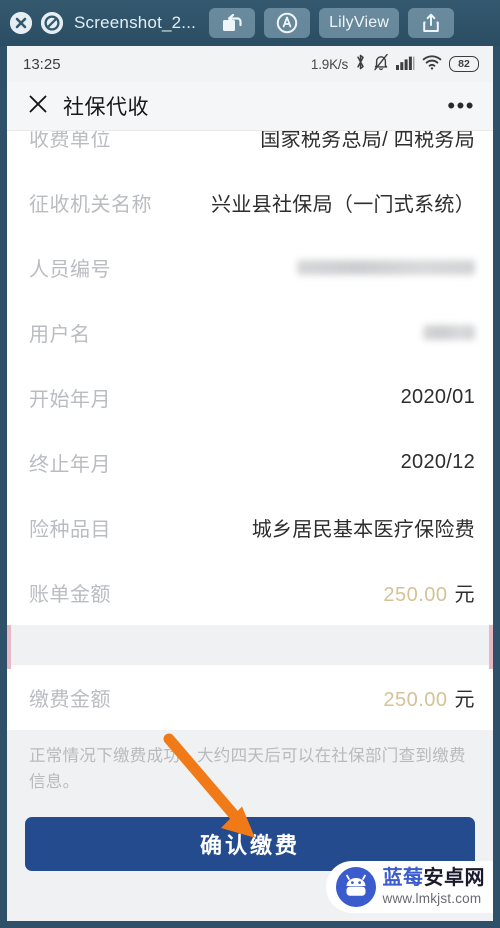  I want to click on row-label: 账单金额, so click(70, 595).